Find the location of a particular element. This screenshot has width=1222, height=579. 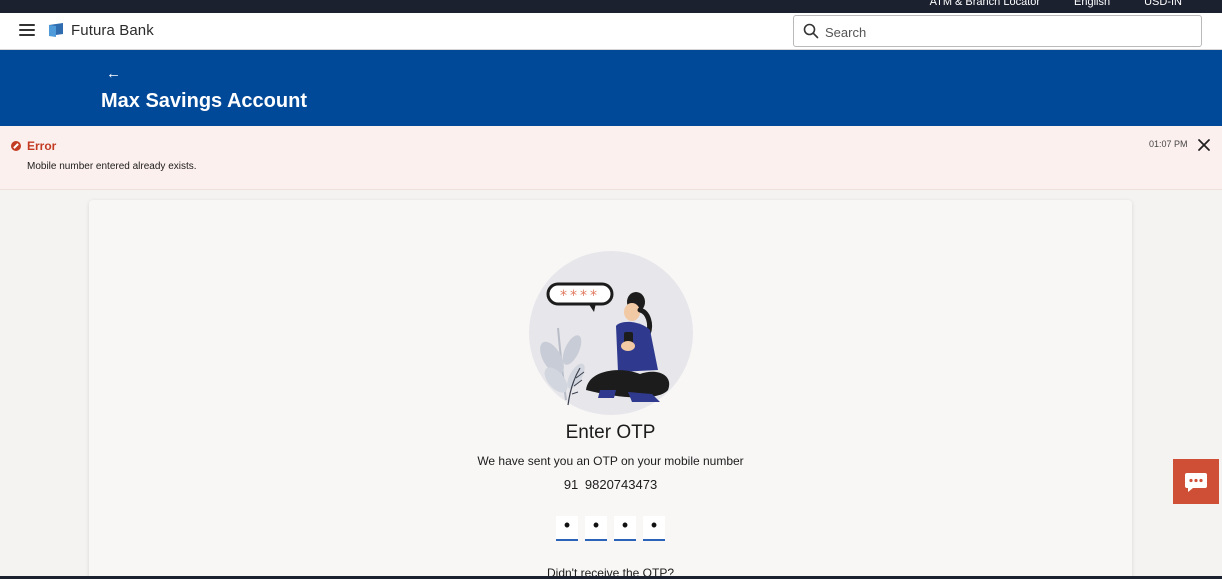

otp-digit-2: • is located at coordinates (596, 528).